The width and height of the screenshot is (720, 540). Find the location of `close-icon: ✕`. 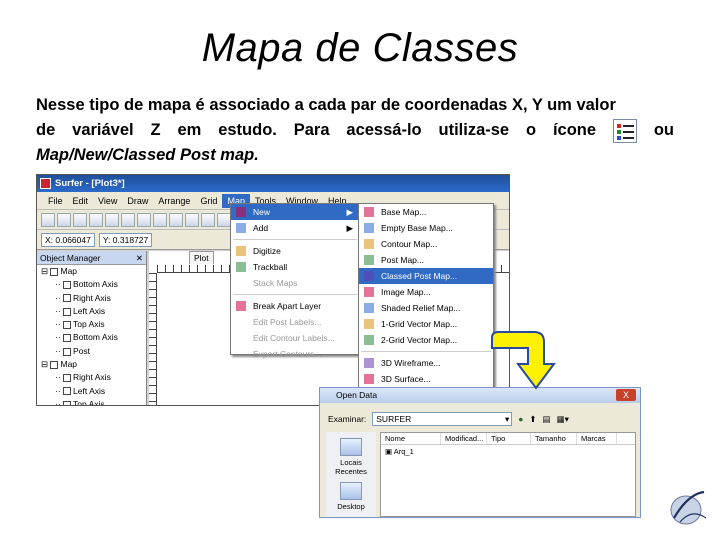

close-icon: ✕ is located at coordinates (139, 258).